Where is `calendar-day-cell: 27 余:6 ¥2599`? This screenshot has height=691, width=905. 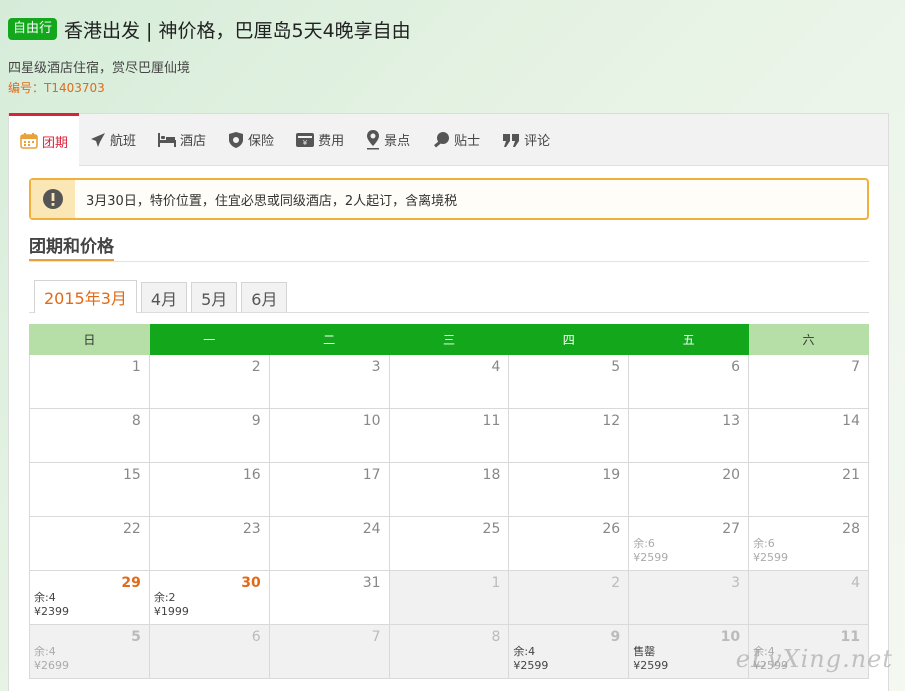 calendar-day-cell: 27 余:6 ¥2599 is located at coordinates (689, 543).